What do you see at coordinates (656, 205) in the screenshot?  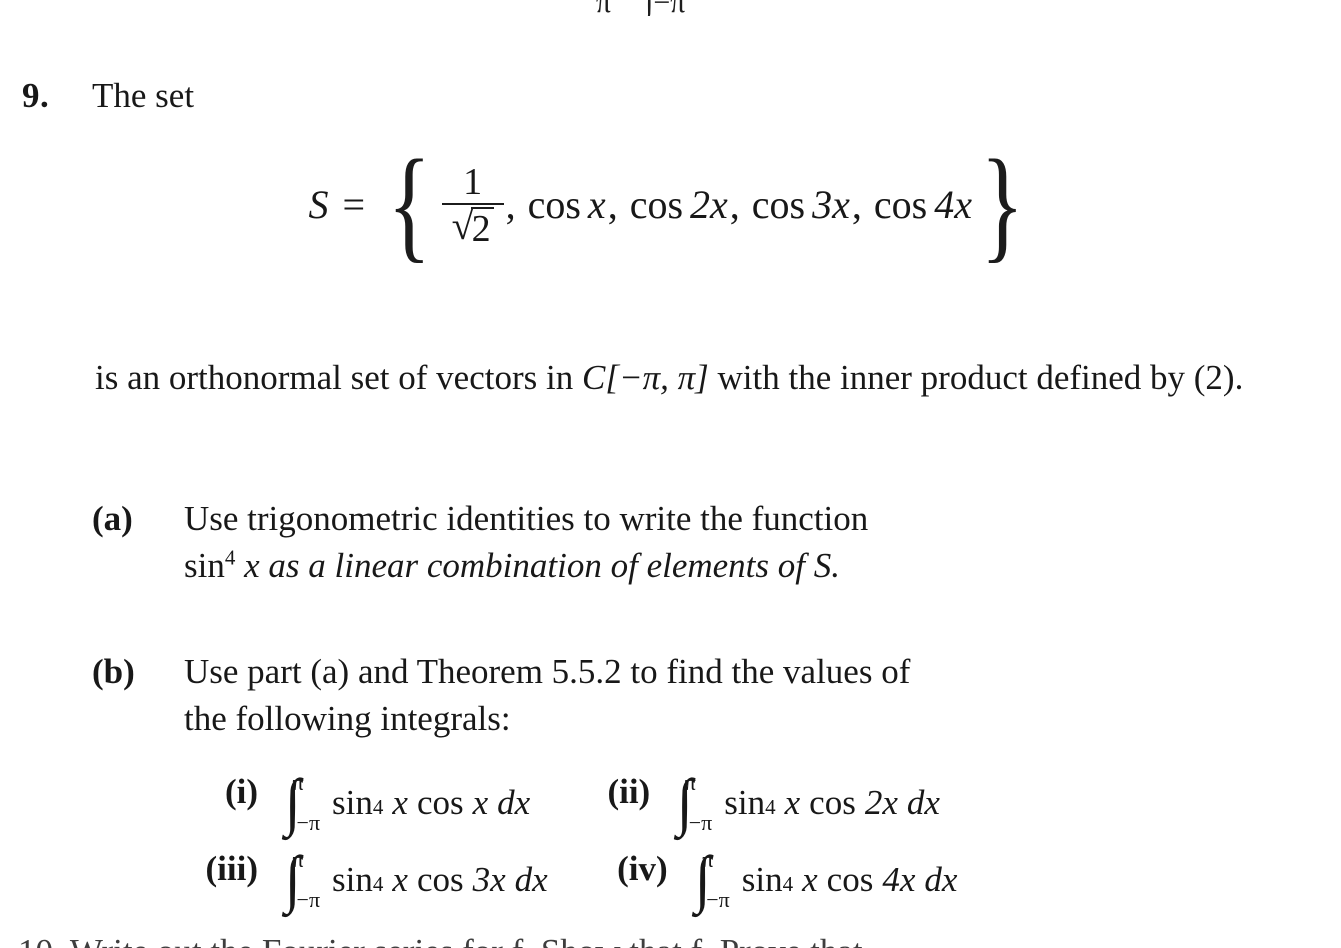 I see `cos-label-2: cos` at bounding box center [656, 205].